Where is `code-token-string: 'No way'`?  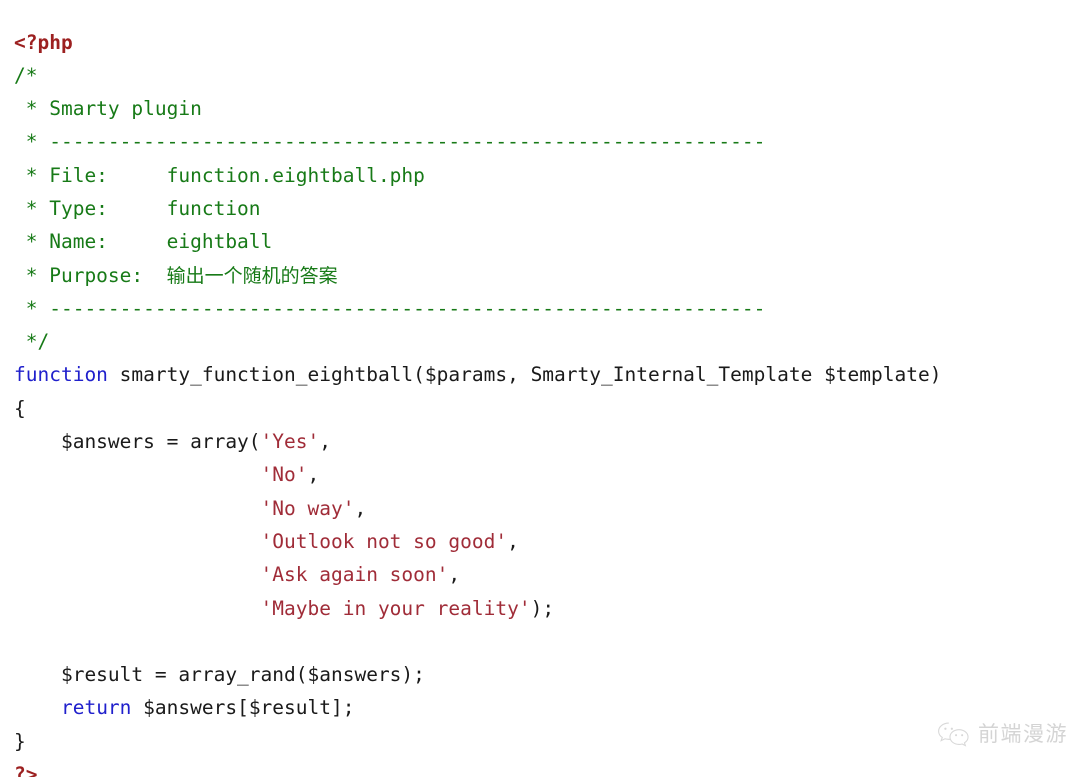 code-token-string: 'No way' is located at coordinates (307, 508).